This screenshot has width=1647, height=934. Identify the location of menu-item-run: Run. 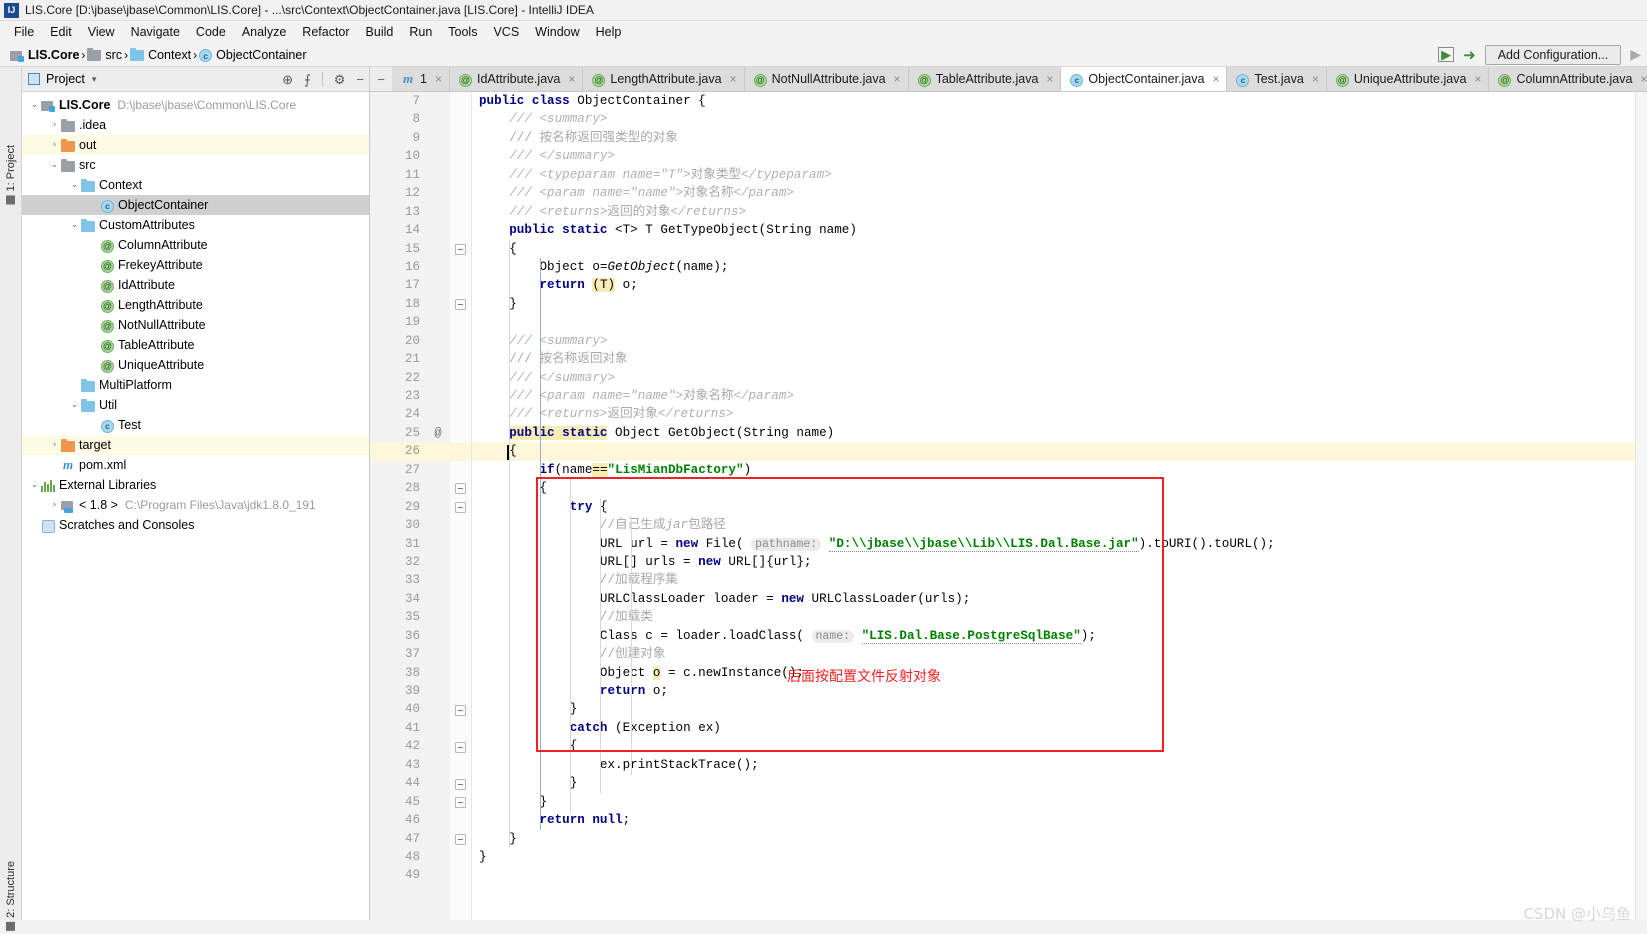
(420, 32).